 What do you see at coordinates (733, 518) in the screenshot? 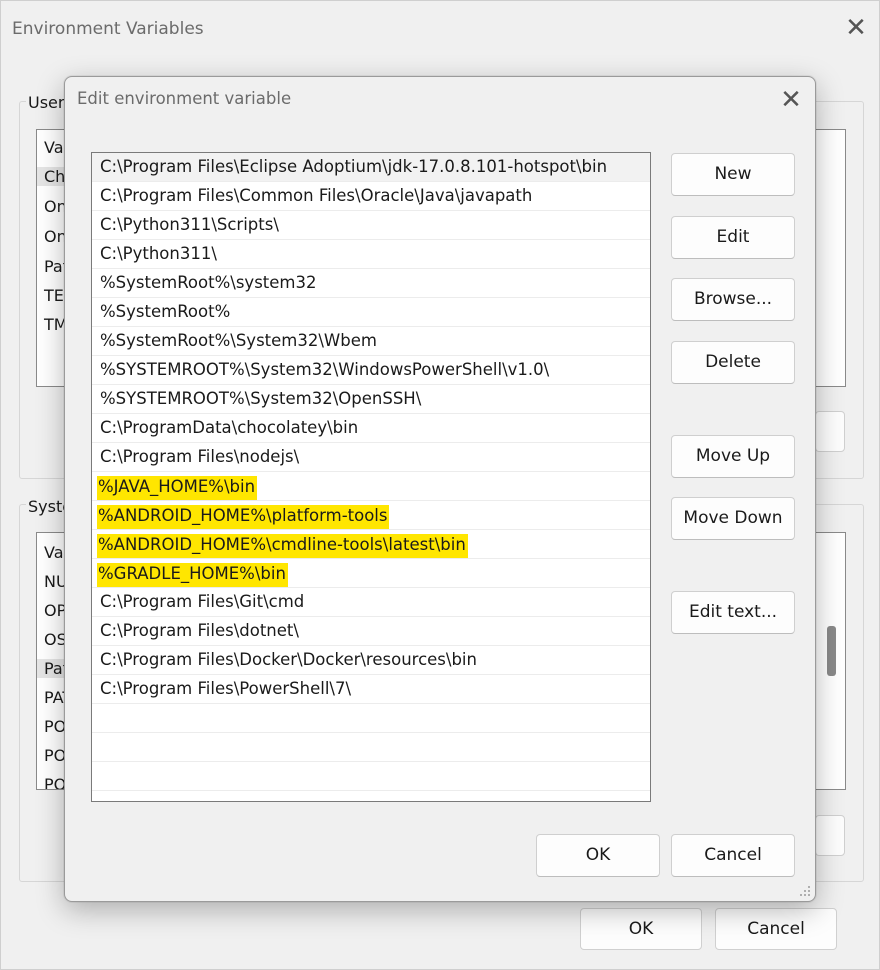
I see `move-down-button: Move Down` at bounding box center [733, 518].